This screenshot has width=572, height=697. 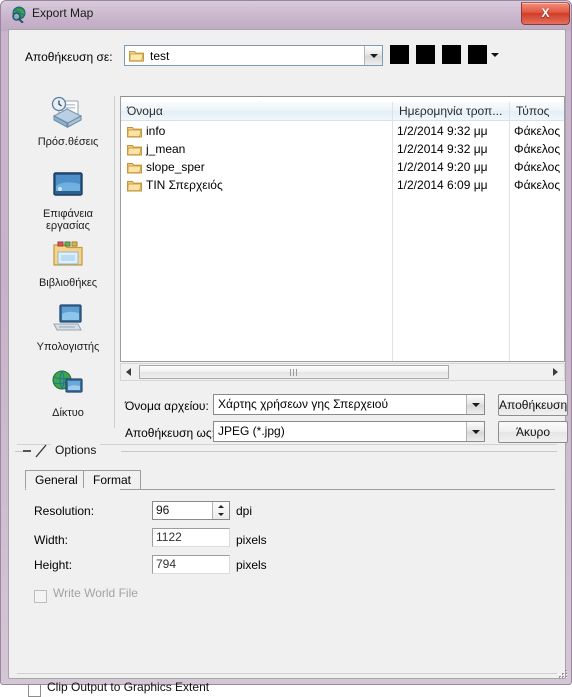 I want to click on file-name-label: Όνομα αρχείου:, so click(x=167, y=406).